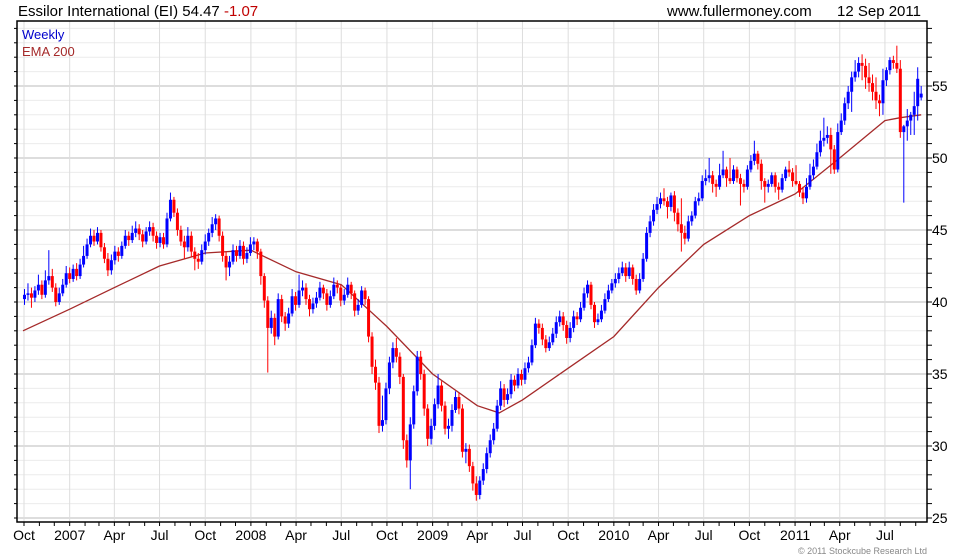  Describe the element at coordinates (119, 11) in the screenshot. I see `title-text: Essilor International (EI) 54.47` at that location.